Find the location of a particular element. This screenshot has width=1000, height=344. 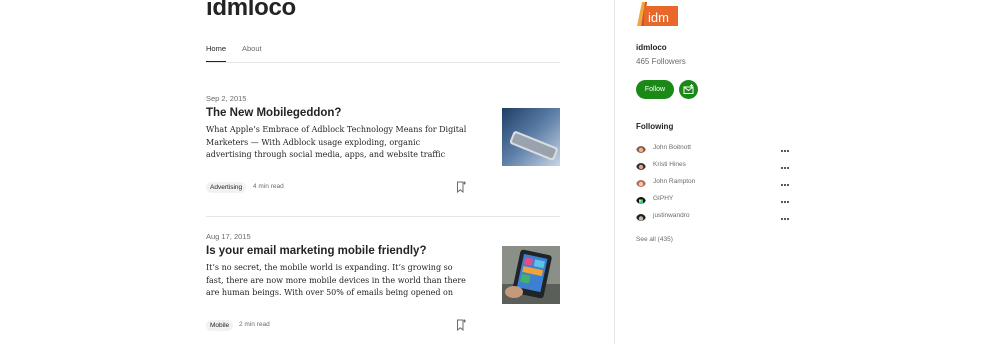

follow-button: Follow is located at coordinates (655, 89).